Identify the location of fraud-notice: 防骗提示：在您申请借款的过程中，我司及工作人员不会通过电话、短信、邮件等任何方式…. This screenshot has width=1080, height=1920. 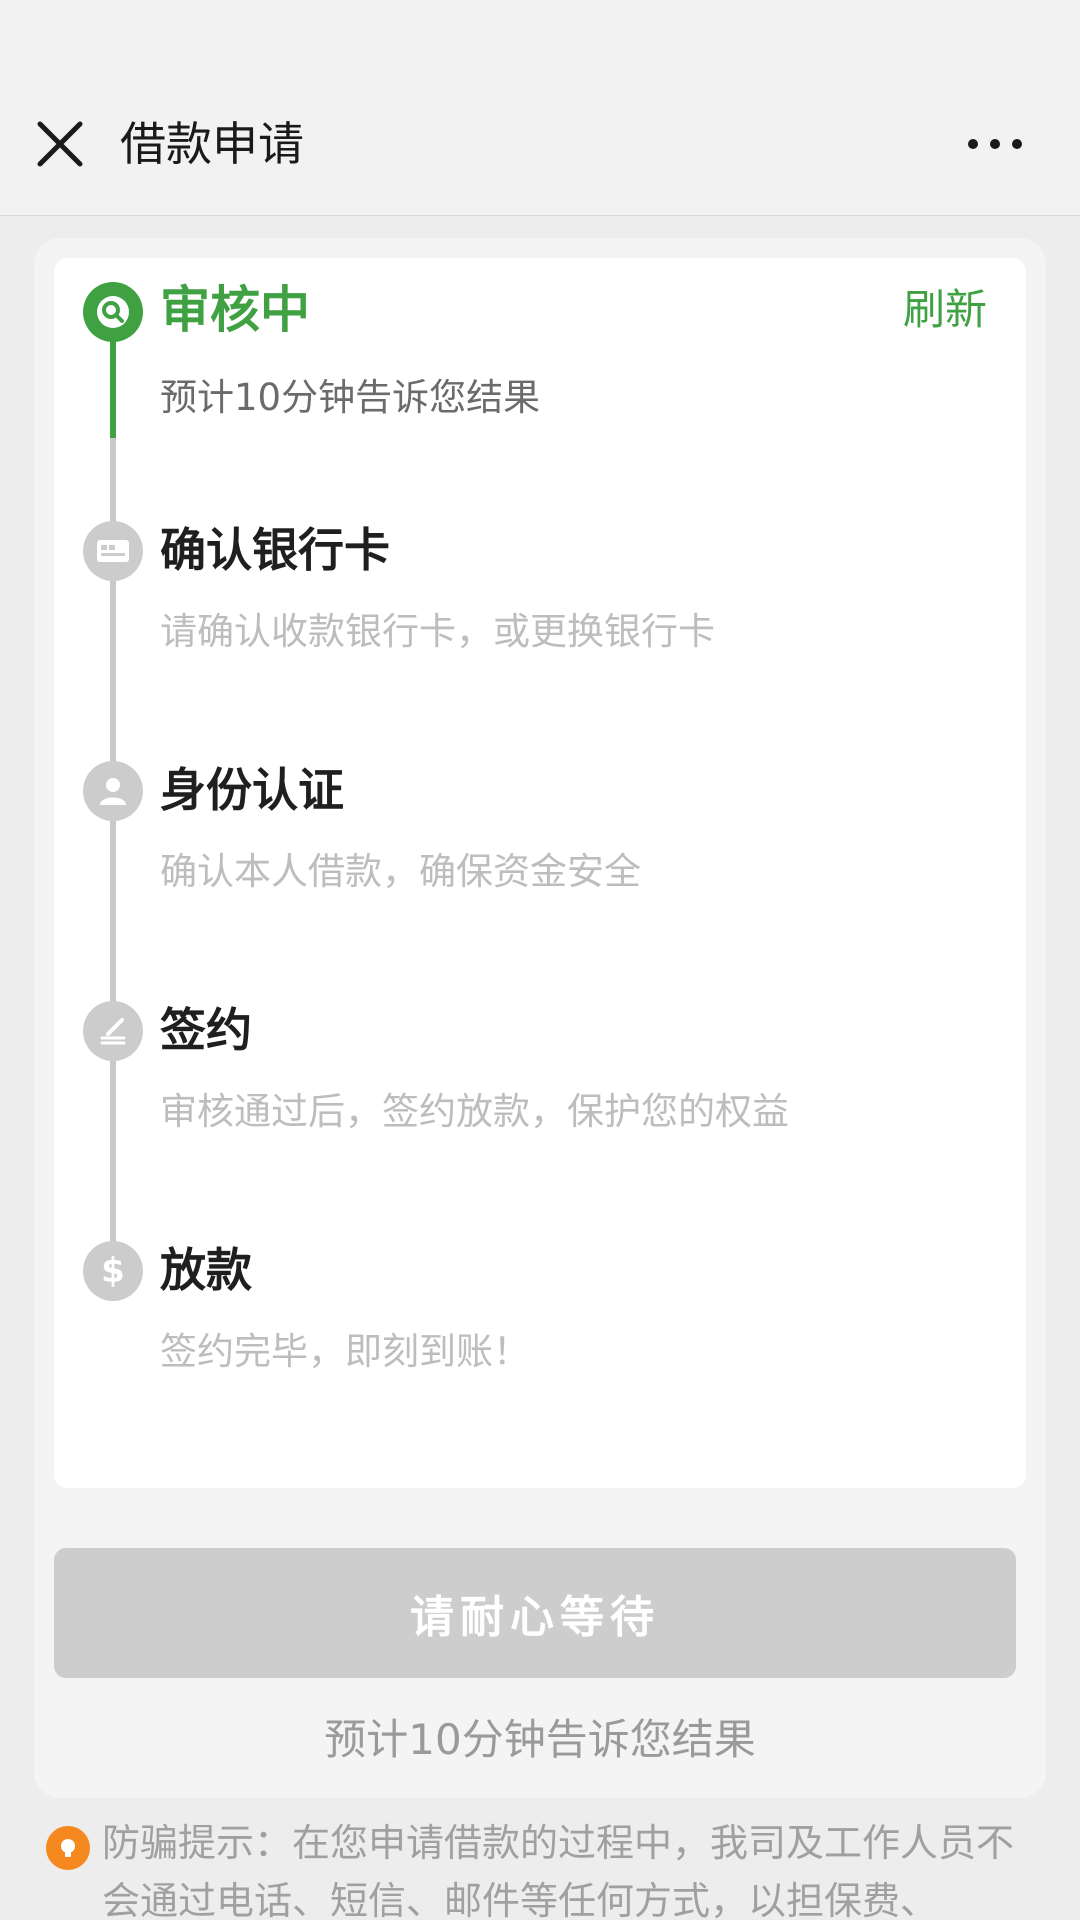
(558, 1870).